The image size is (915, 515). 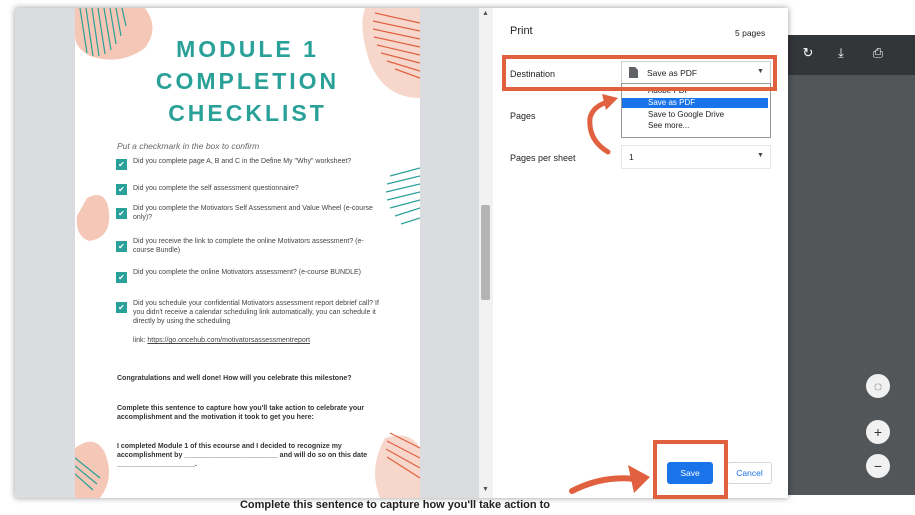 What do you see at coordinates (749, 473) in the screenshot?
I see `cancel-button: Cancel` at bounding box center [749, 473].